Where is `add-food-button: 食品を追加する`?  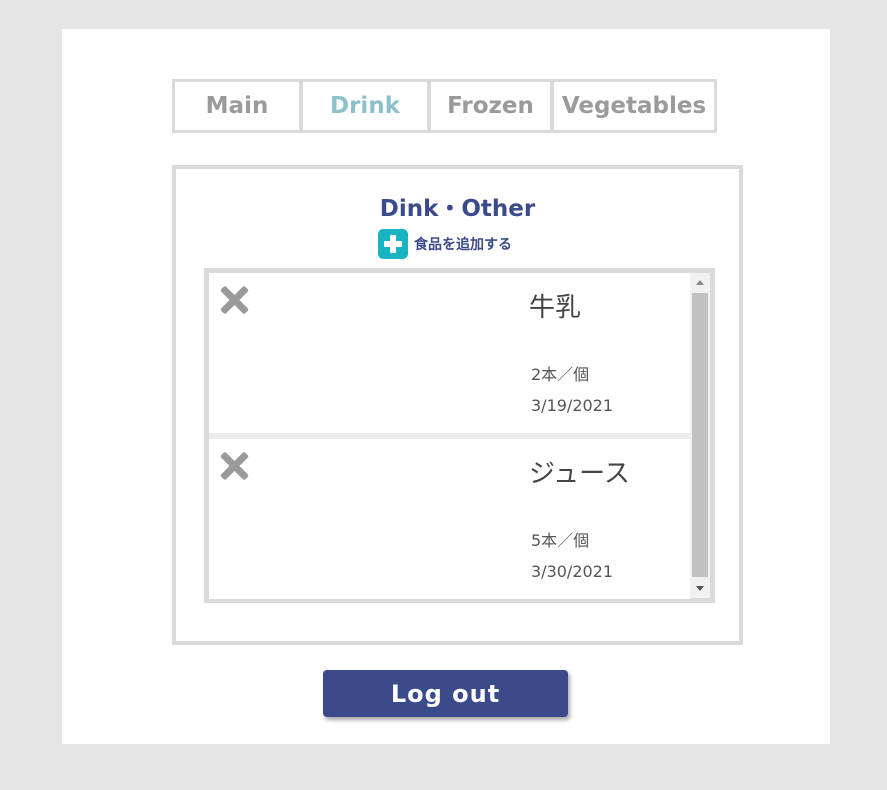
add-food-button: 食品を追加する is located at coordinates (445, 244).